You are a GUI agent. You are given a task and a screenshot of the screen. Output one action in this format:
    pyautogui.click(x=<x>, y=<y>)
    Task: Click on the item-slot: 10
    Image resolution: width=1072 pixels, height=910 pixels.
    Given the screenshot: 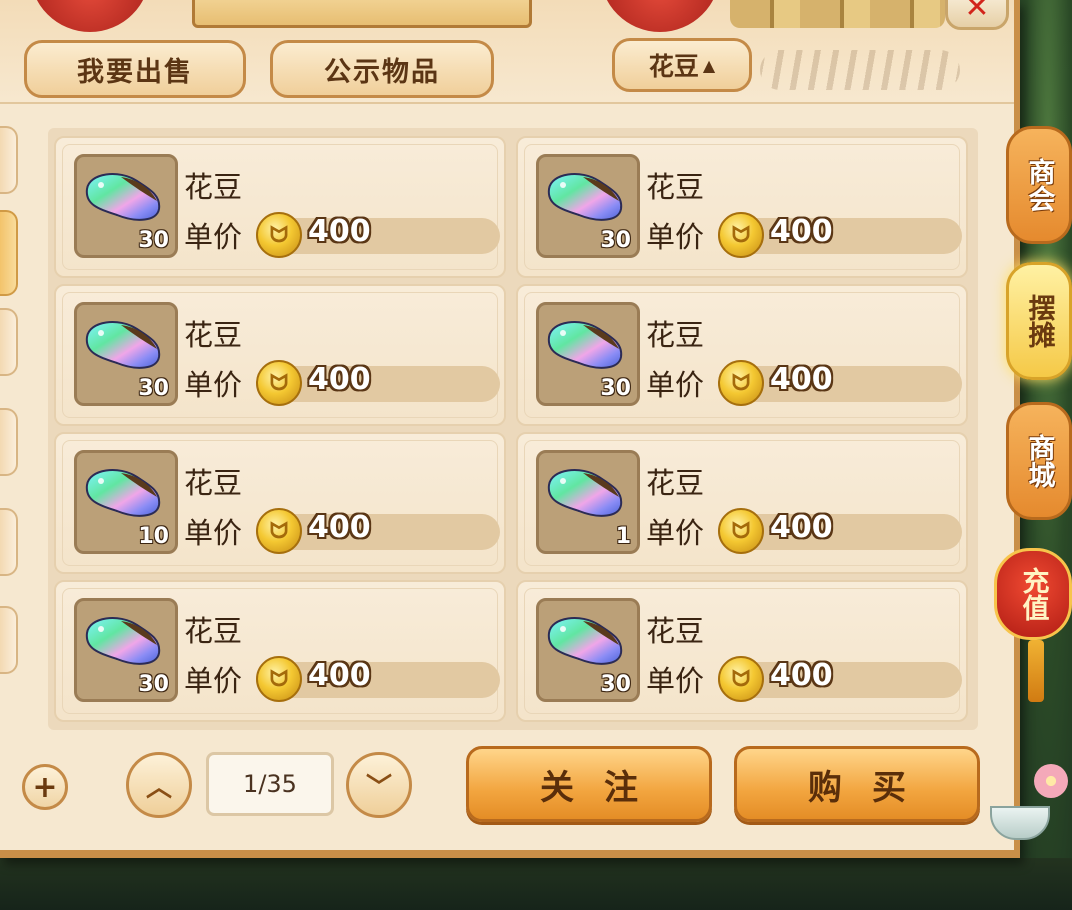 What is the action you would take?
    pyautogui.click(x=126, y=502)
    